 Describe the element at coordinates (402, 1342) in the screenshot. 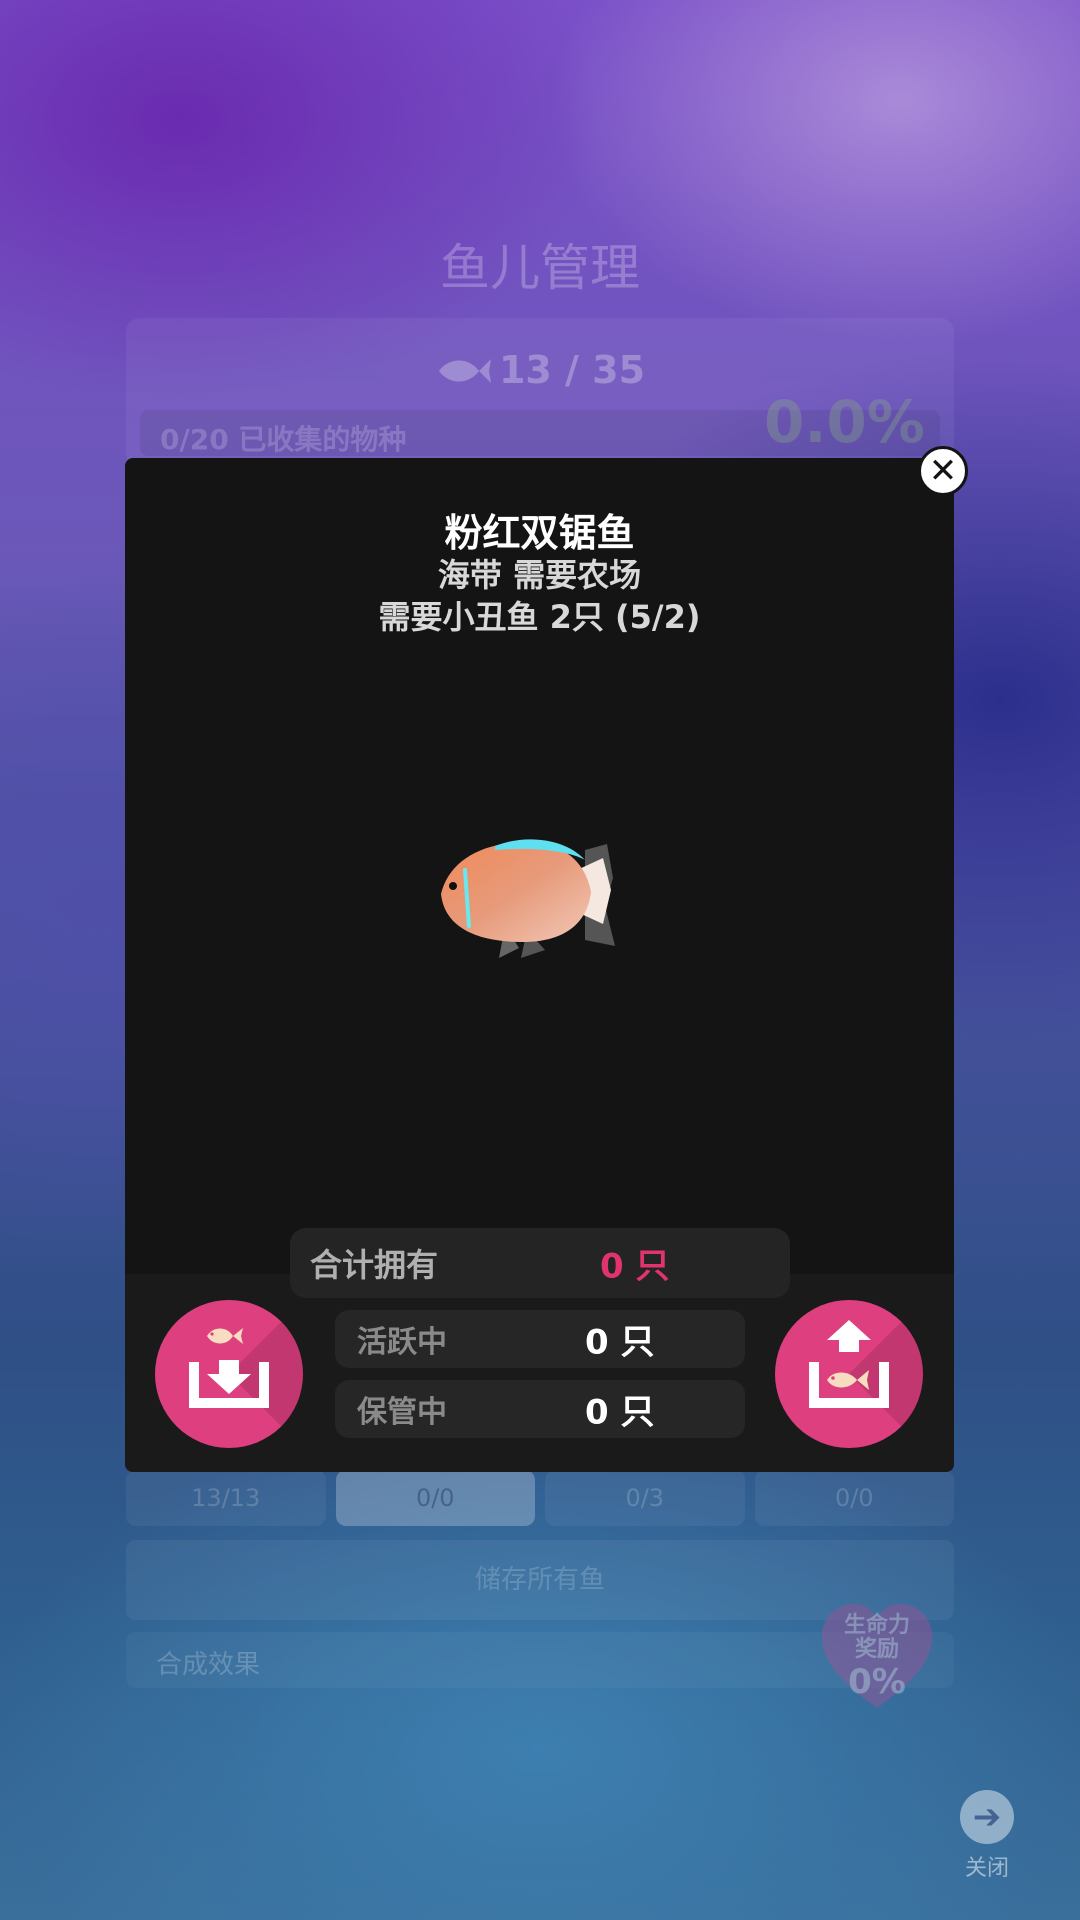

I see `active-label: 活跃中` at that location.